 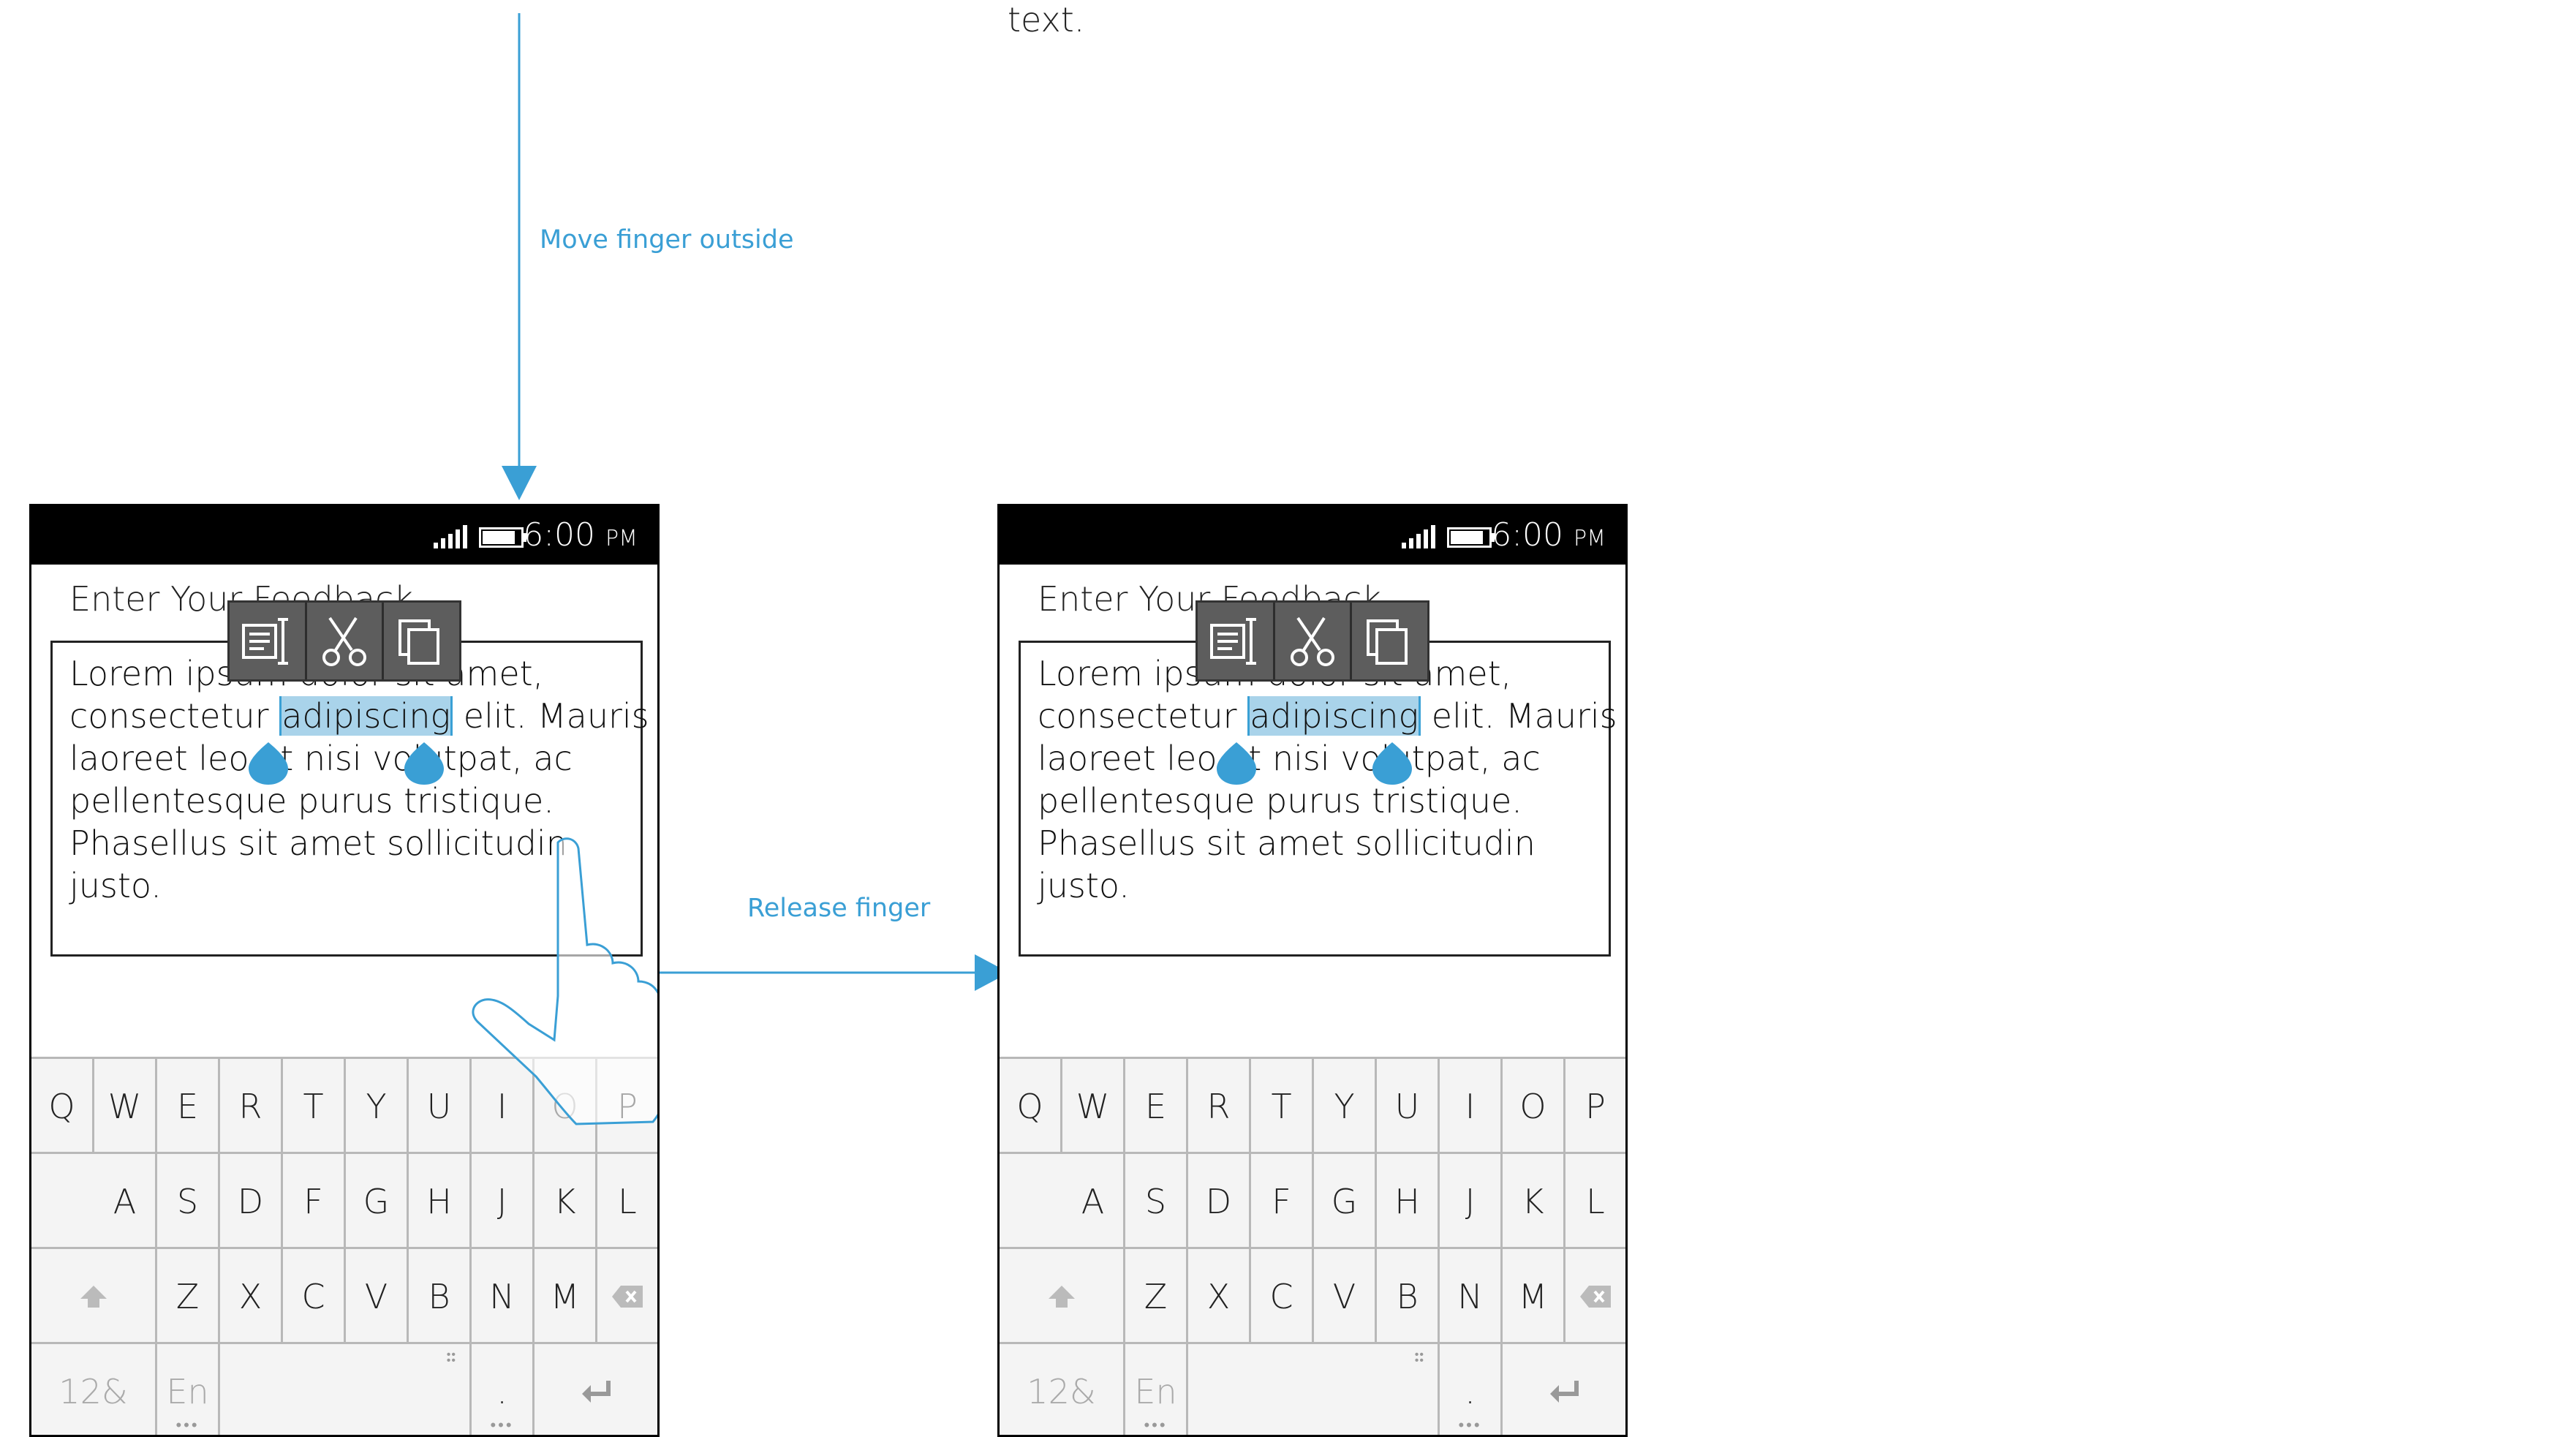 What do you see at coordinates (519, 483) in the screenshot?
I see `down-arrow-head` at bounding box center [519, 483].